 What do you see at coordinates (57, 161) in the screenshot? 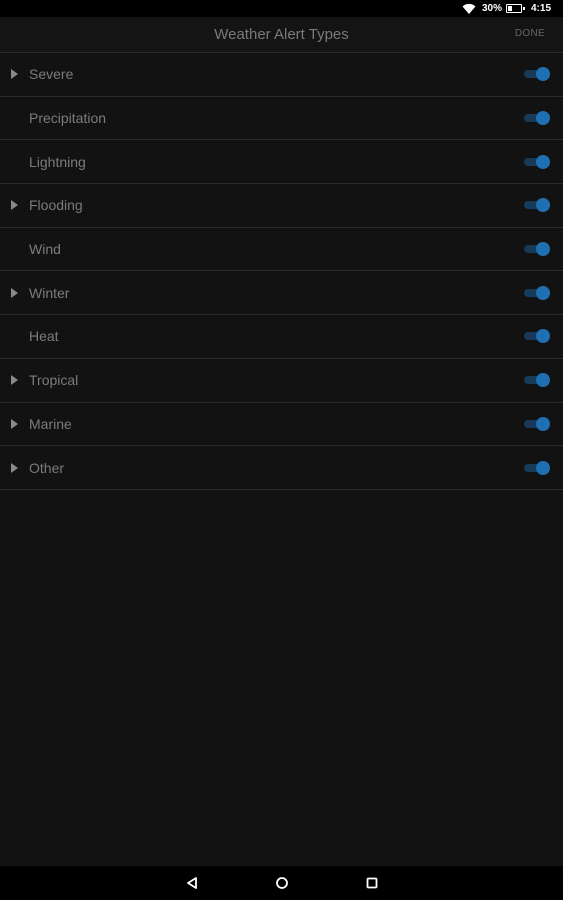
I see `alert-label: Lightning` at bounding box center [57, 161].